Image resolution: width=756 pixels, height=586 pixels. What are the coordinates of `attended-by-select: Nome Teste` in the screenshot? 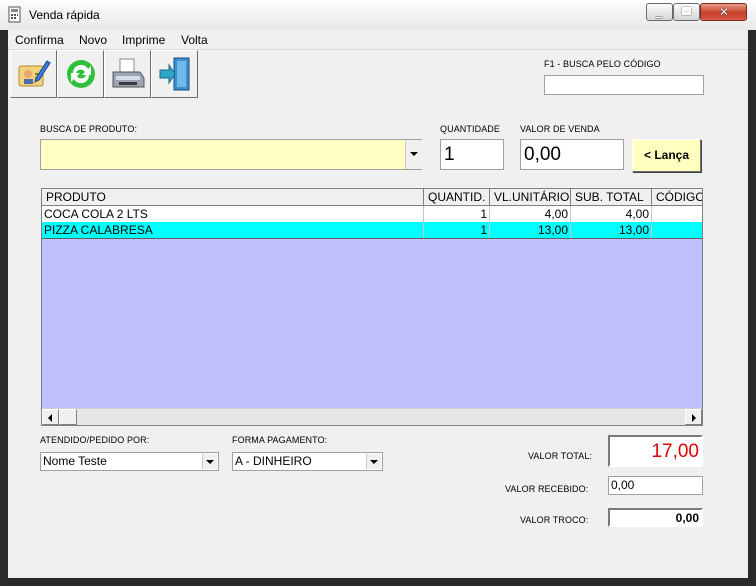 It's located at (129, 461).